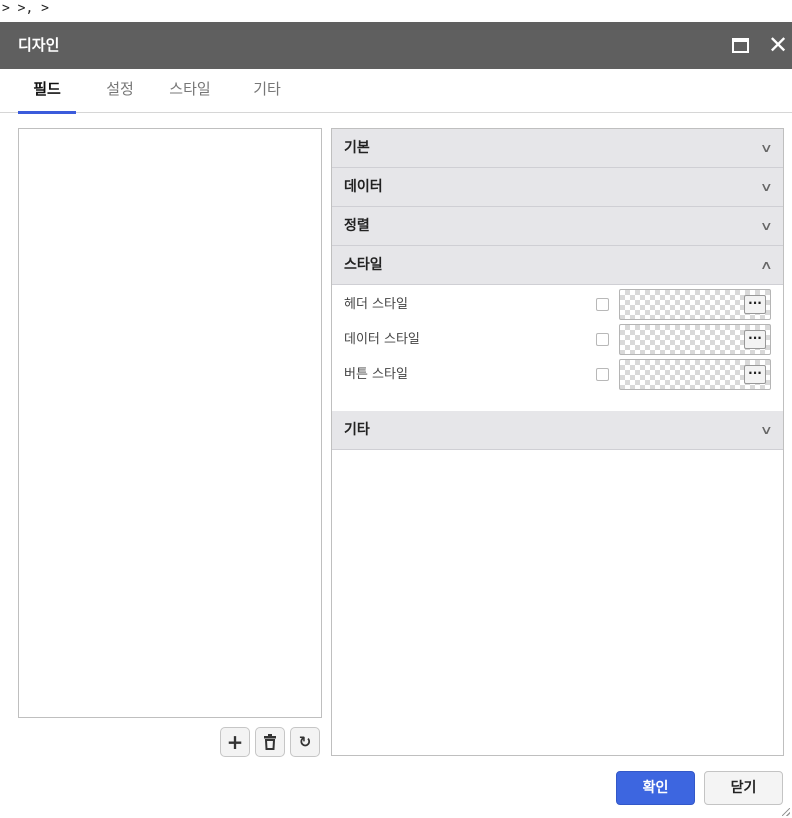  What do you see at coordinates (602, 304) in the screenshot?
I see `header-style-checkbox` at bounding box center [602, 304].